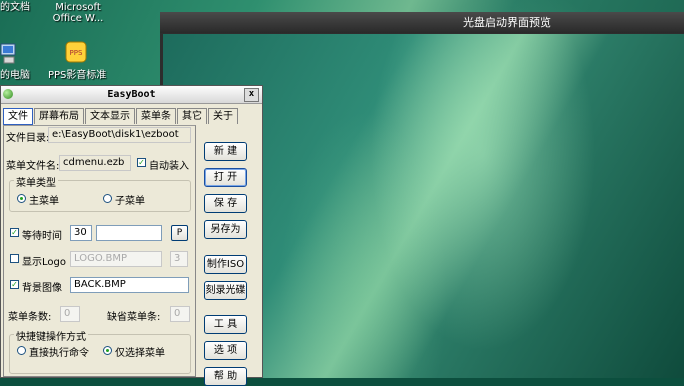 The width and height of the screenshot is (684, 386). Describe the element at coordinates (225, 229) in the screenshot. I see `save-as-button: 另存为` at that location.